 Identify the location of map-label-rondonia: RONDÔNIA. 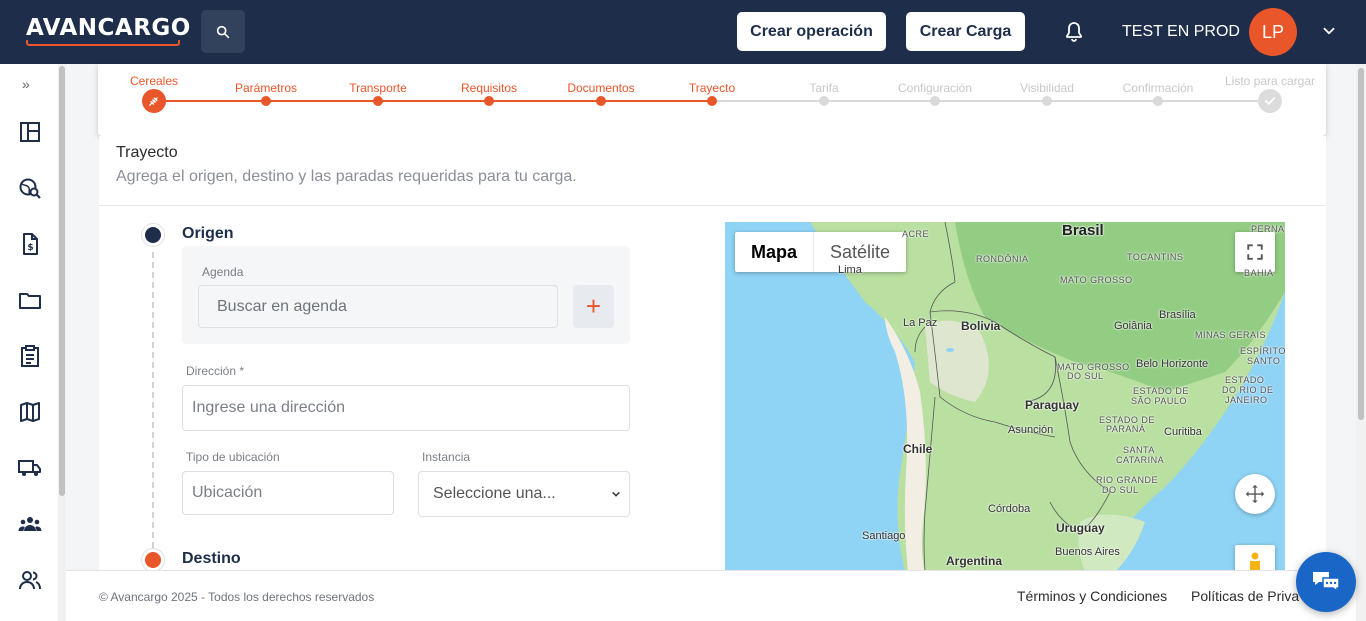
(1002, 259).